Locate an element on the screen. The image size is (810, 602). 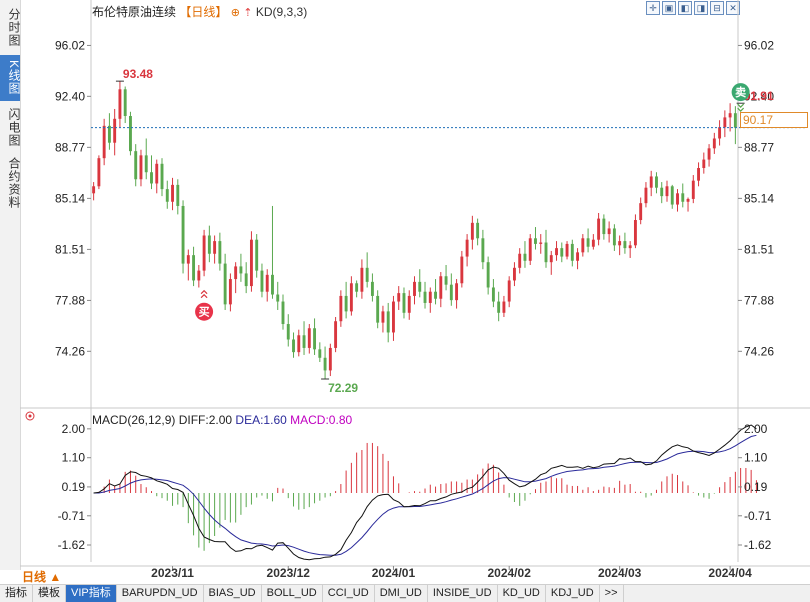
macd-tick-label-left: -0.71 is located at coordinates (72, 516).